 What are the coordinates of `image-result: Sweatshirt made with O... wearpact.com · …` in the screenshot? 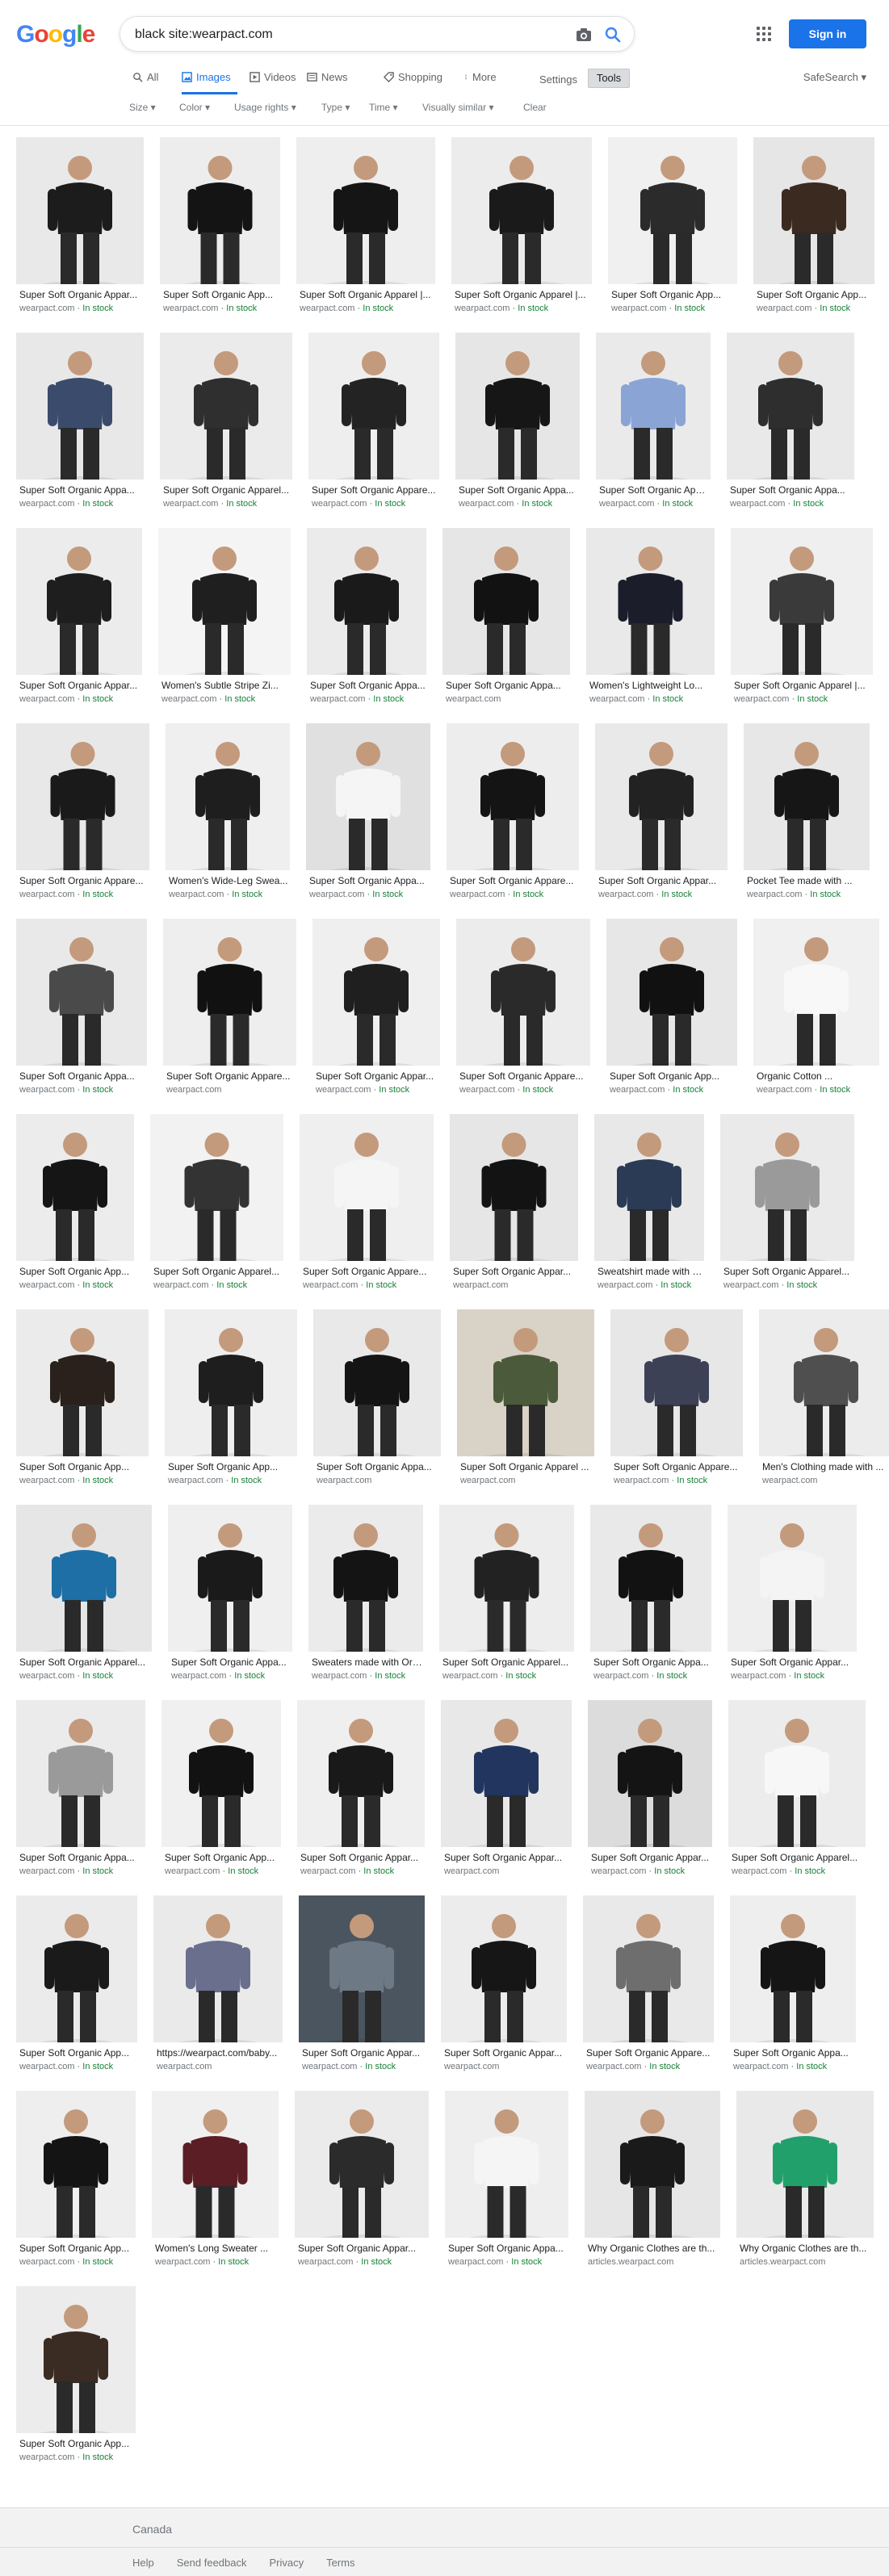 It's located at (649, 1207).